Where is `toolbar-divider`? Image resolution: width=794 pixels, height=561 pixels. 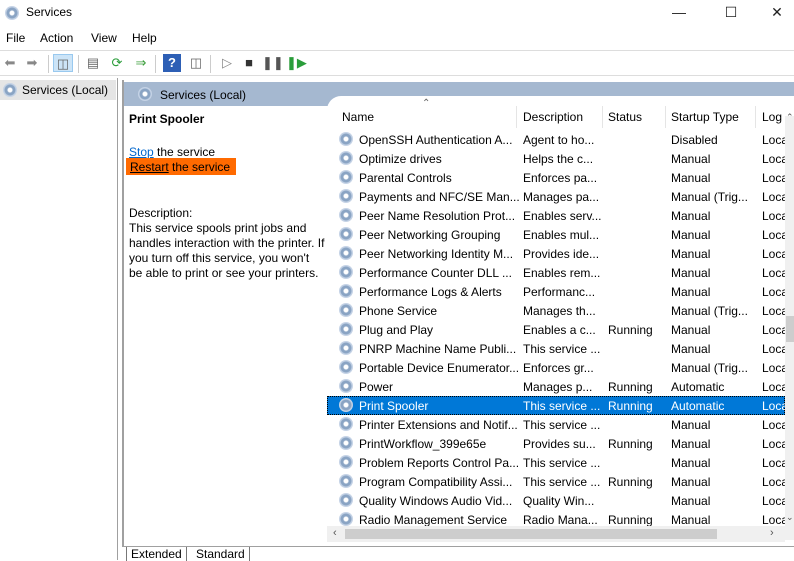
toolbar-divider is located at coordinates (210, 64).